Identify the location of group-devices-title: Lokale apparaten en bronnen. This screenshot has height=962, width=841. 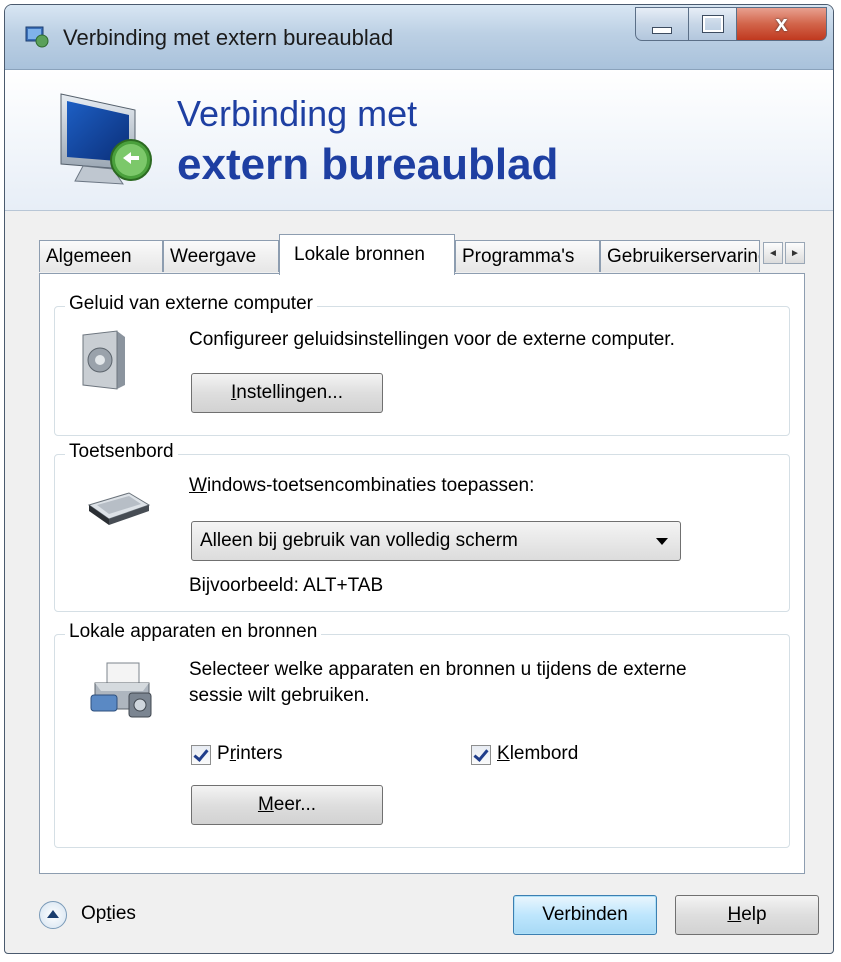
(193, 632).